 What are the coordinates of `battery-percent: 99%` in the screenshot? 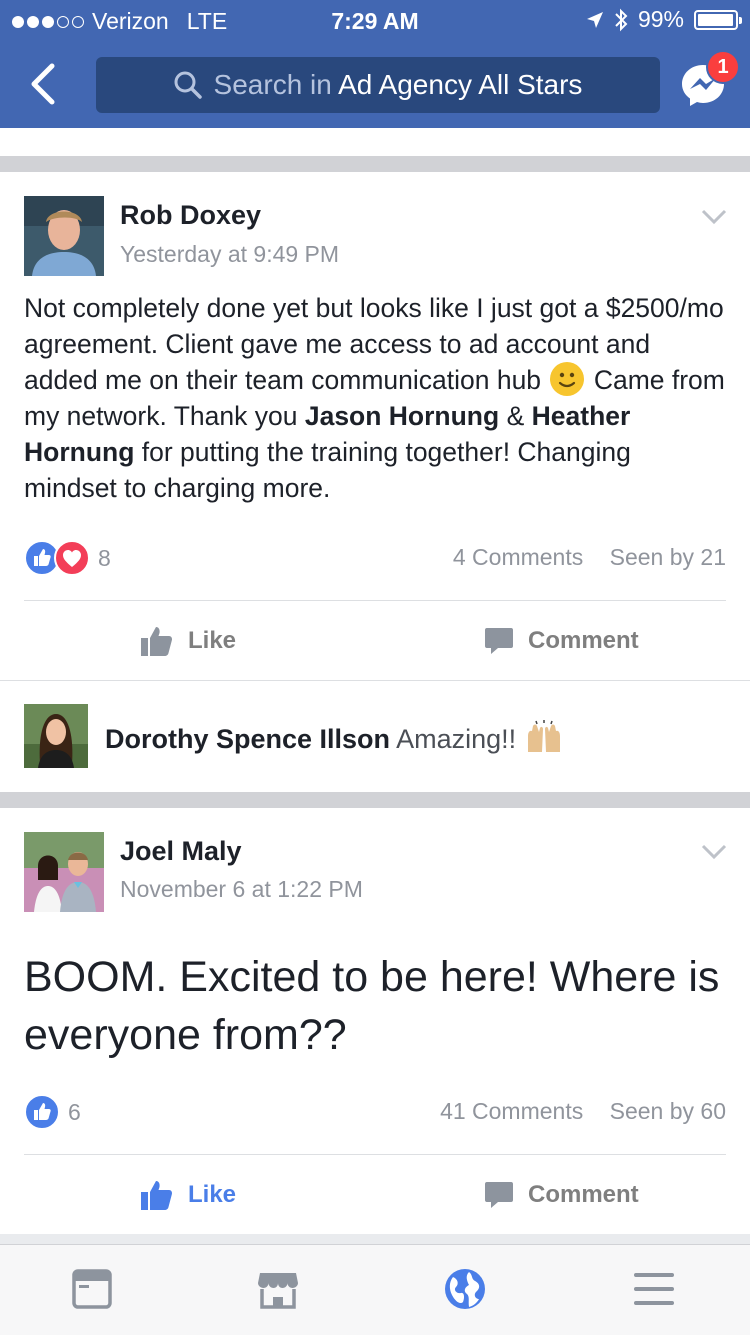 It's located at (660, 19).